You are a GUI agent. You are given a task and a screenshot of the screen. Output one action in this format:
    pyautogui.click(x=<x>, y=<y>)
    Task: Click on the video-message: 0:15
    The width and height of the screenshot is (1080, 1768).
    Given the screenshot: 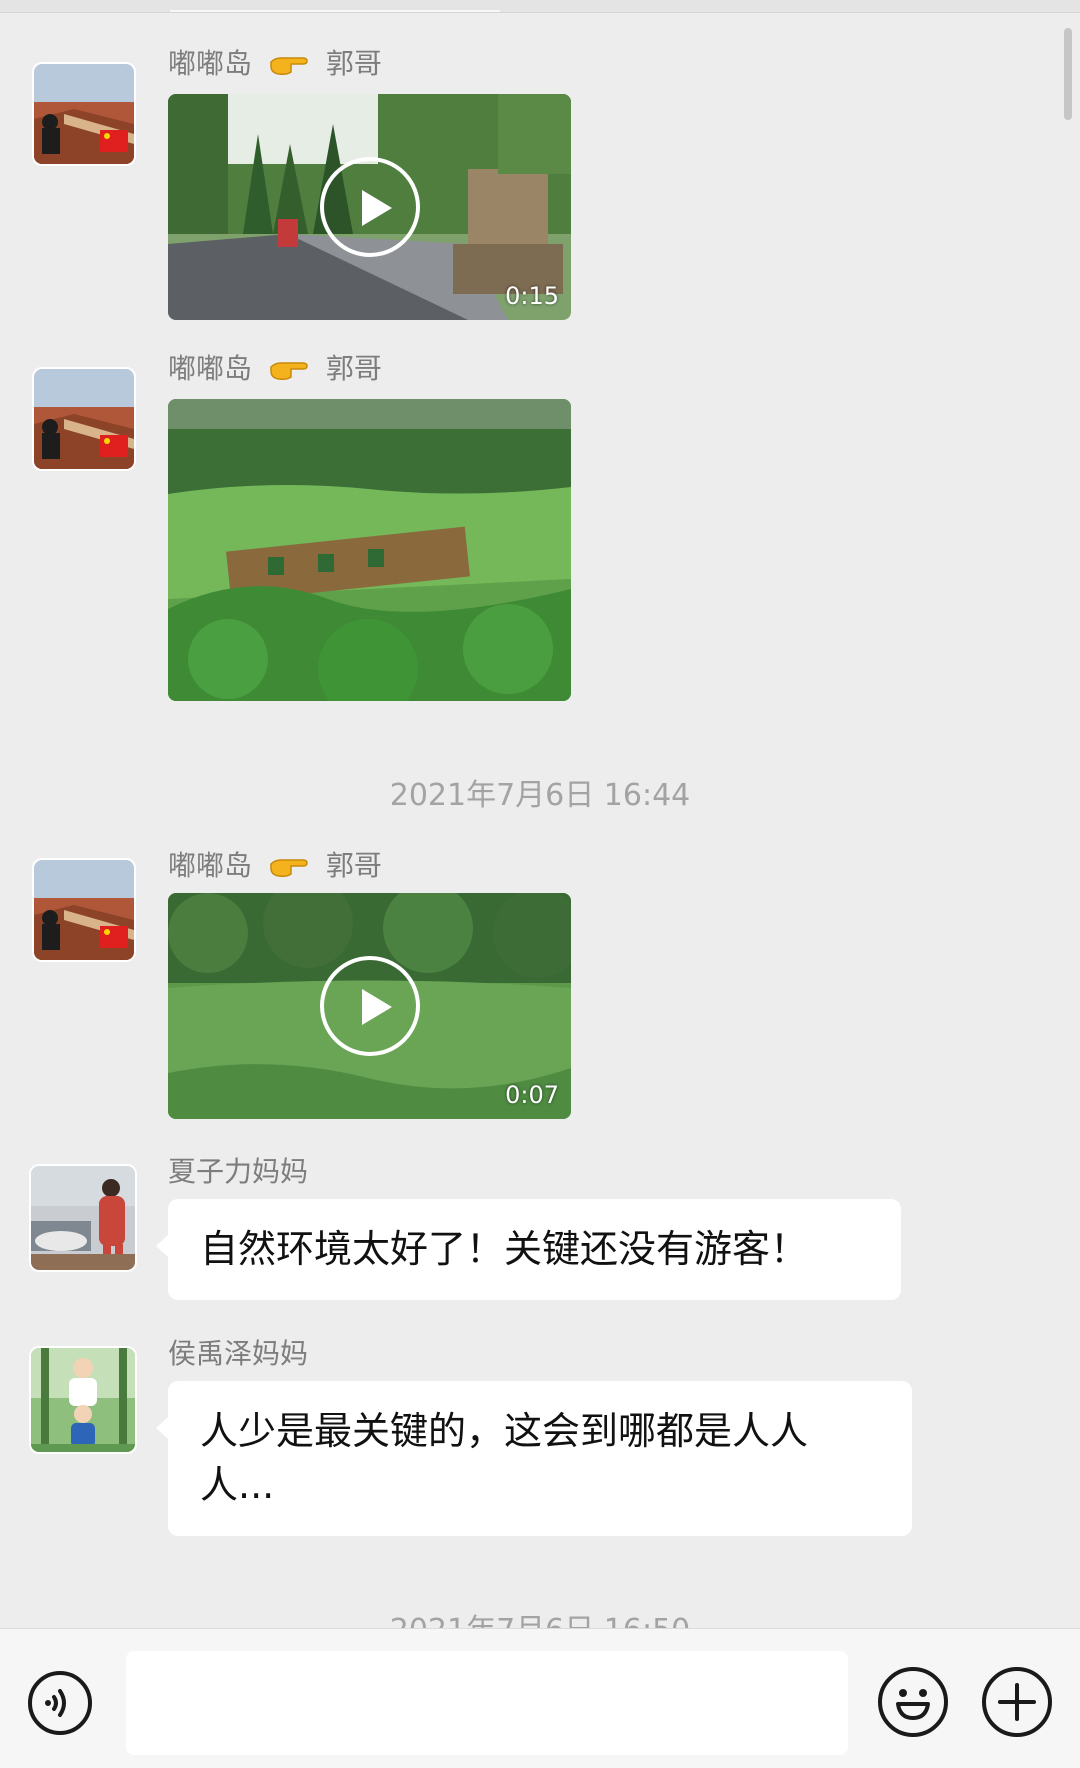 What is the action you would take?
    pyautogui.click(x=369, y=207)
    